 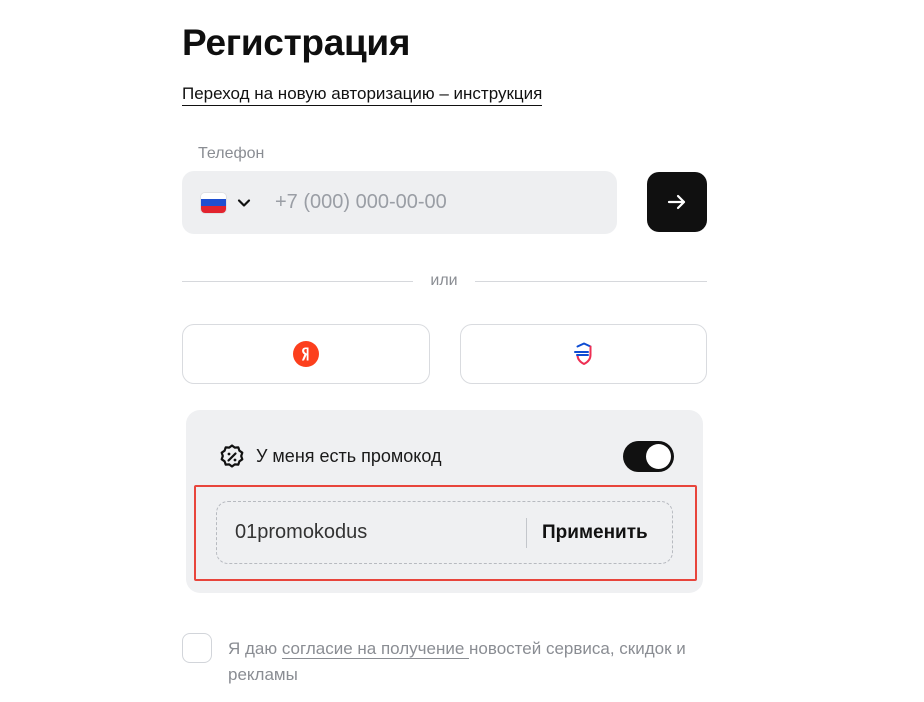 What do you see at coordinates (213, 202) in the screenshot?
I see `russia-flag-icon` at bounding box center [213, 202].